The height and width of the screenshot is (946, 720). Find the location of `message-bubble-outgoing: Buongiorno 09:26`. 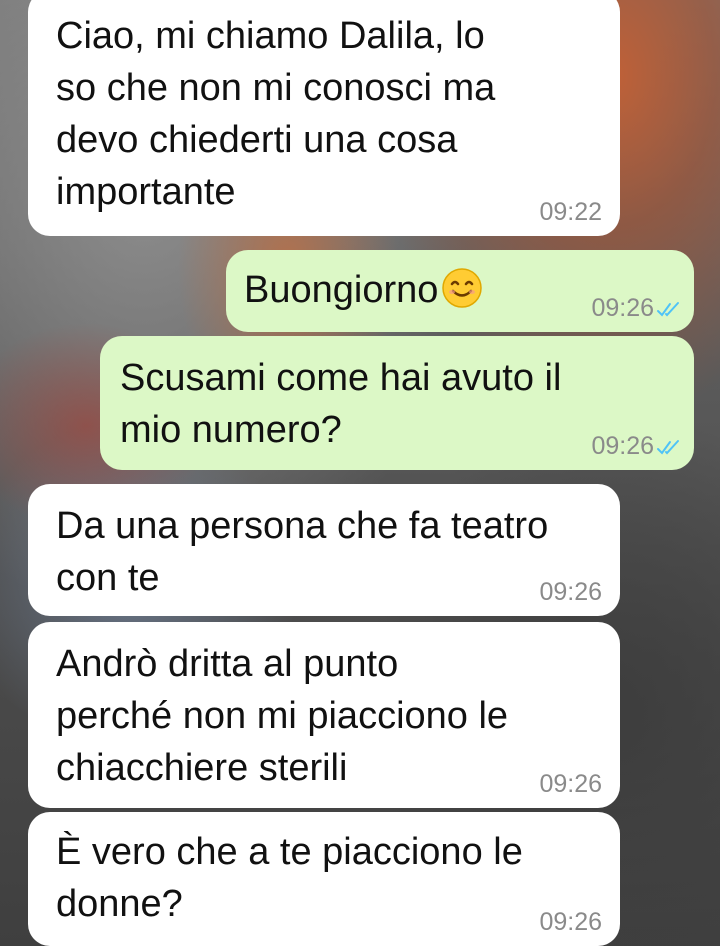

message-bubble-outgoing: Buongiorno 09:26 is located at coordinates (460, 291).